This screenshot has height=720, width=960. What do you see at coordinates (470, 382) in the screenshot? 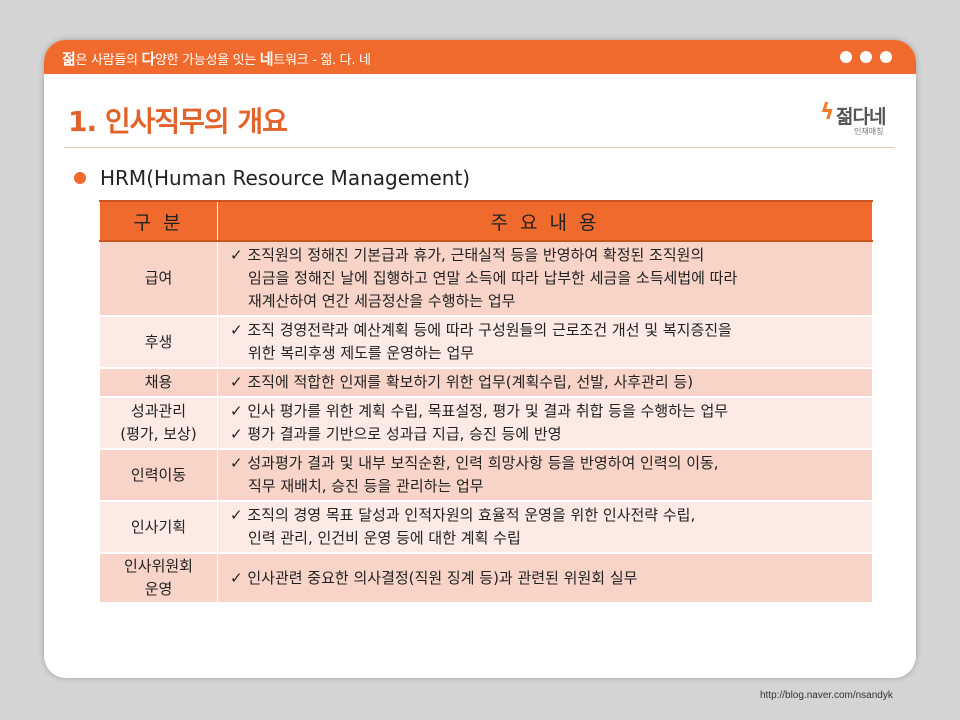
I see `description-text: 조직에 적합한 인재를 확보하기 위한 업무(계획수립, 선발, 사후관리 등)` at bounding box center [470, 382].